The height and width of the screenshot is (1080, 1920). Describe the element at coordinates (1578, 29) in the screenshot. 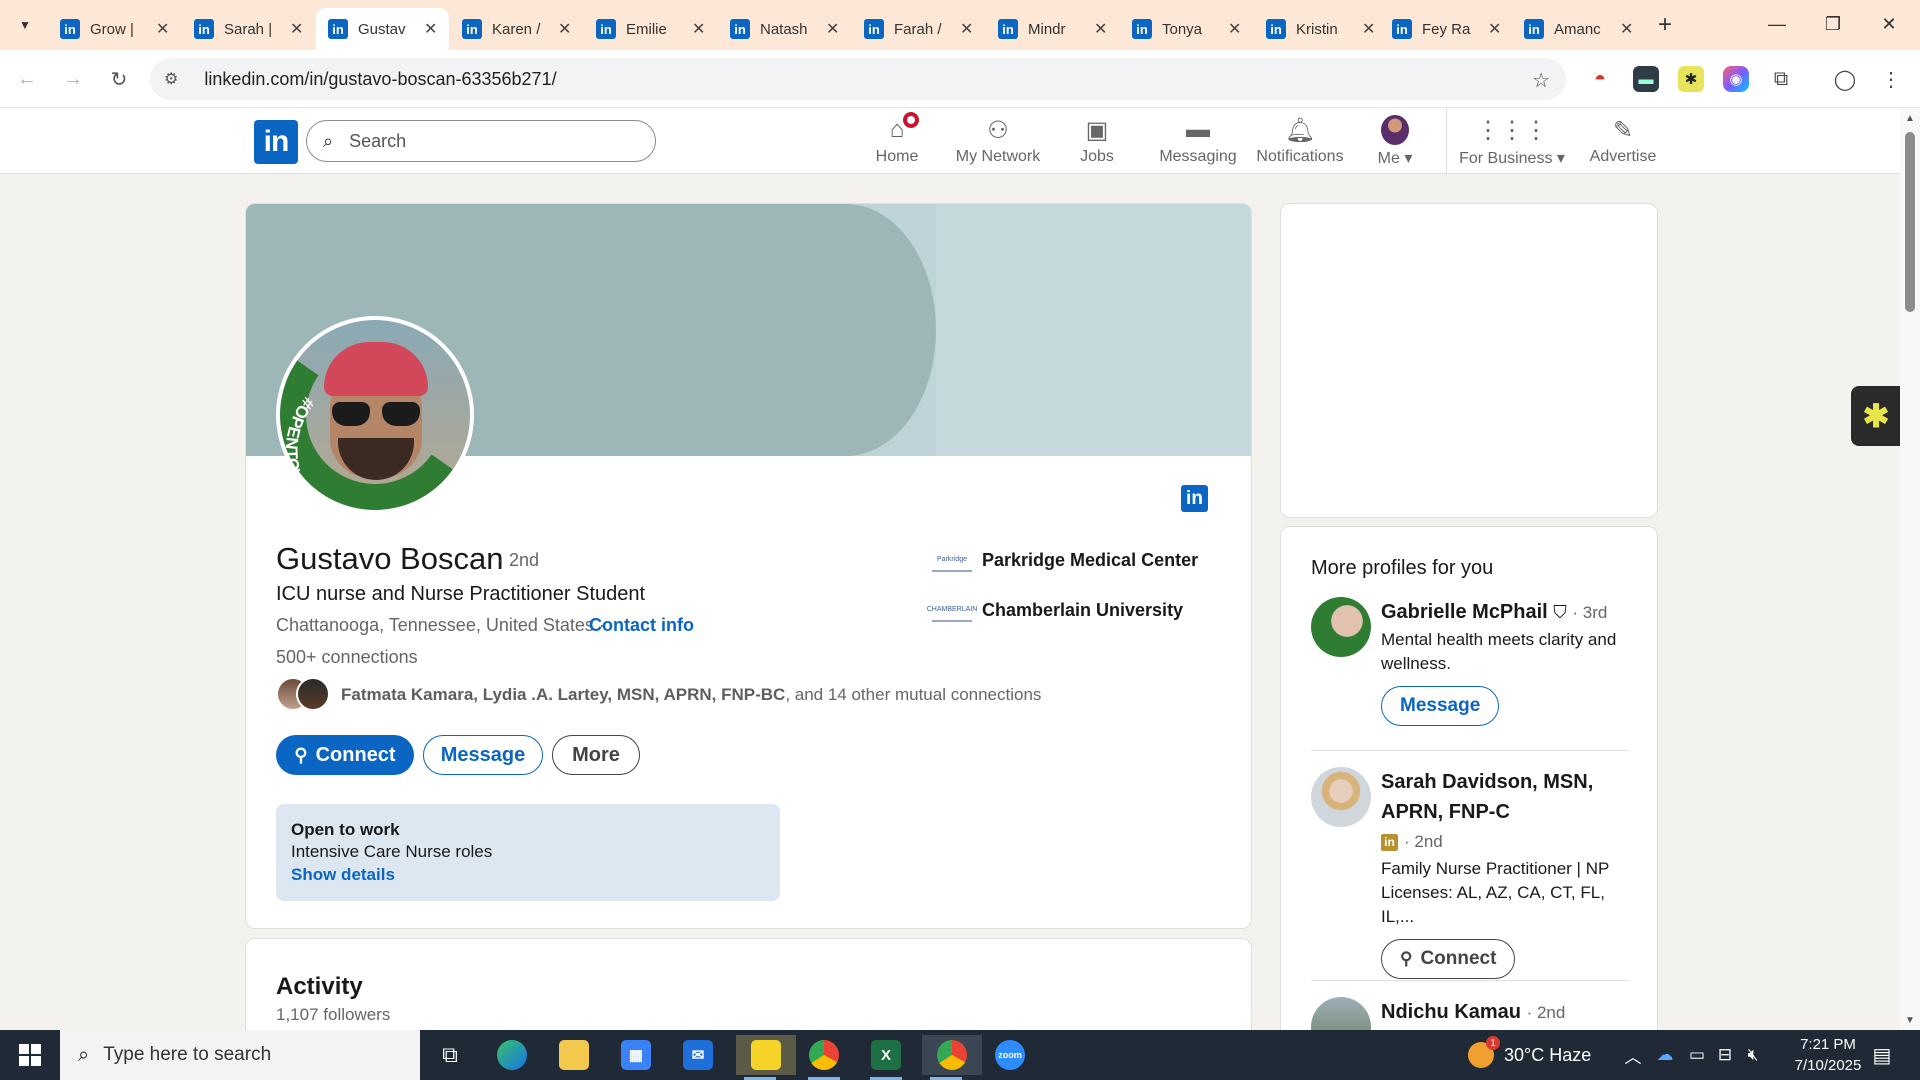

I see `browser-tab: in Amanc ✕` at that location.